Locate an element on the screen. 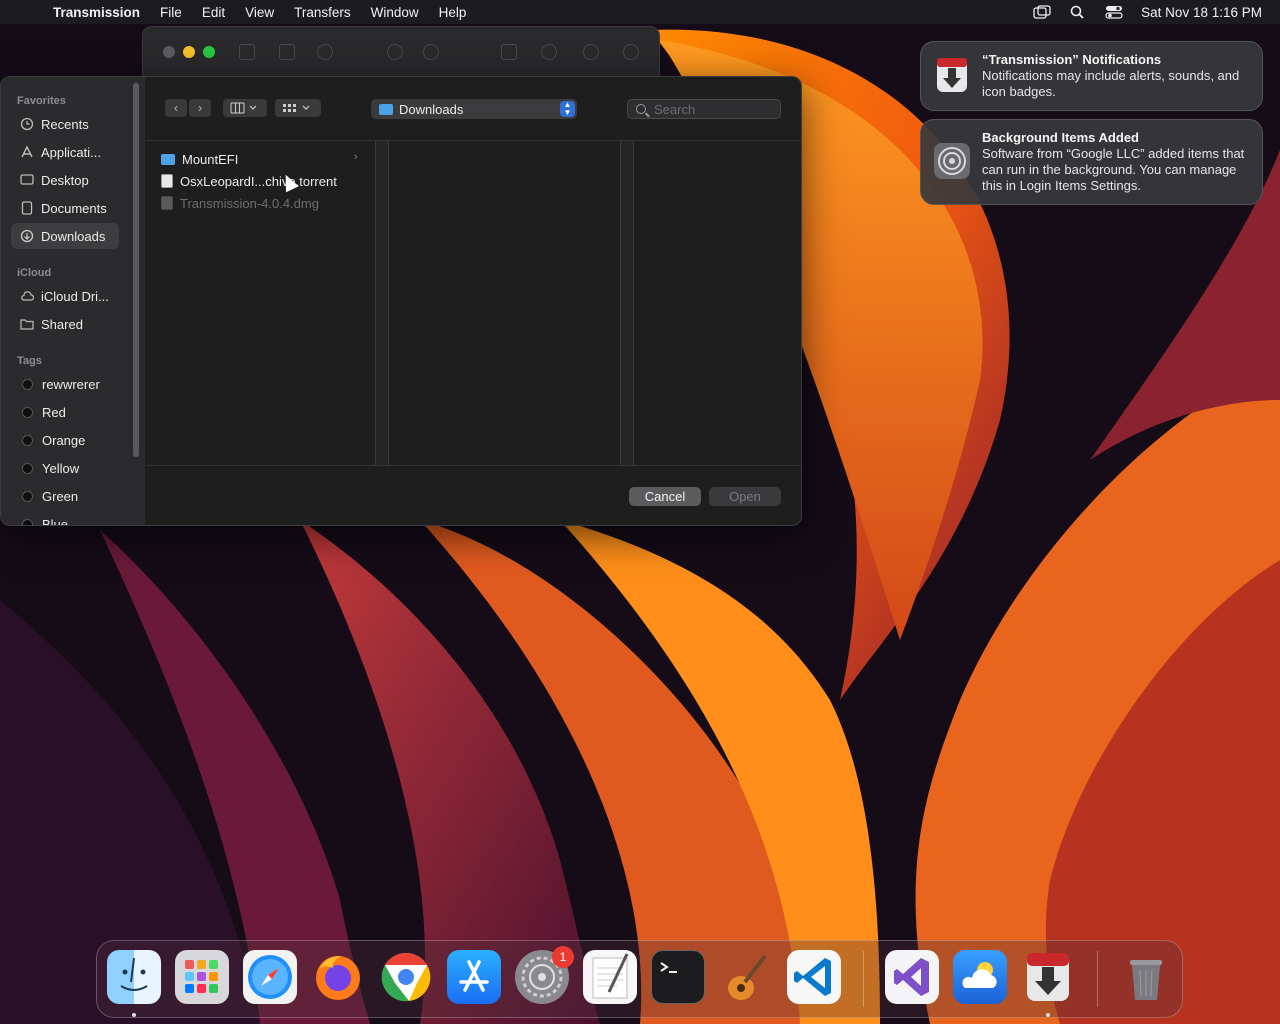 This screenshot has width=1280, height=1024. sidebar-item-recents: Recents is located at coordinates (65, 124).